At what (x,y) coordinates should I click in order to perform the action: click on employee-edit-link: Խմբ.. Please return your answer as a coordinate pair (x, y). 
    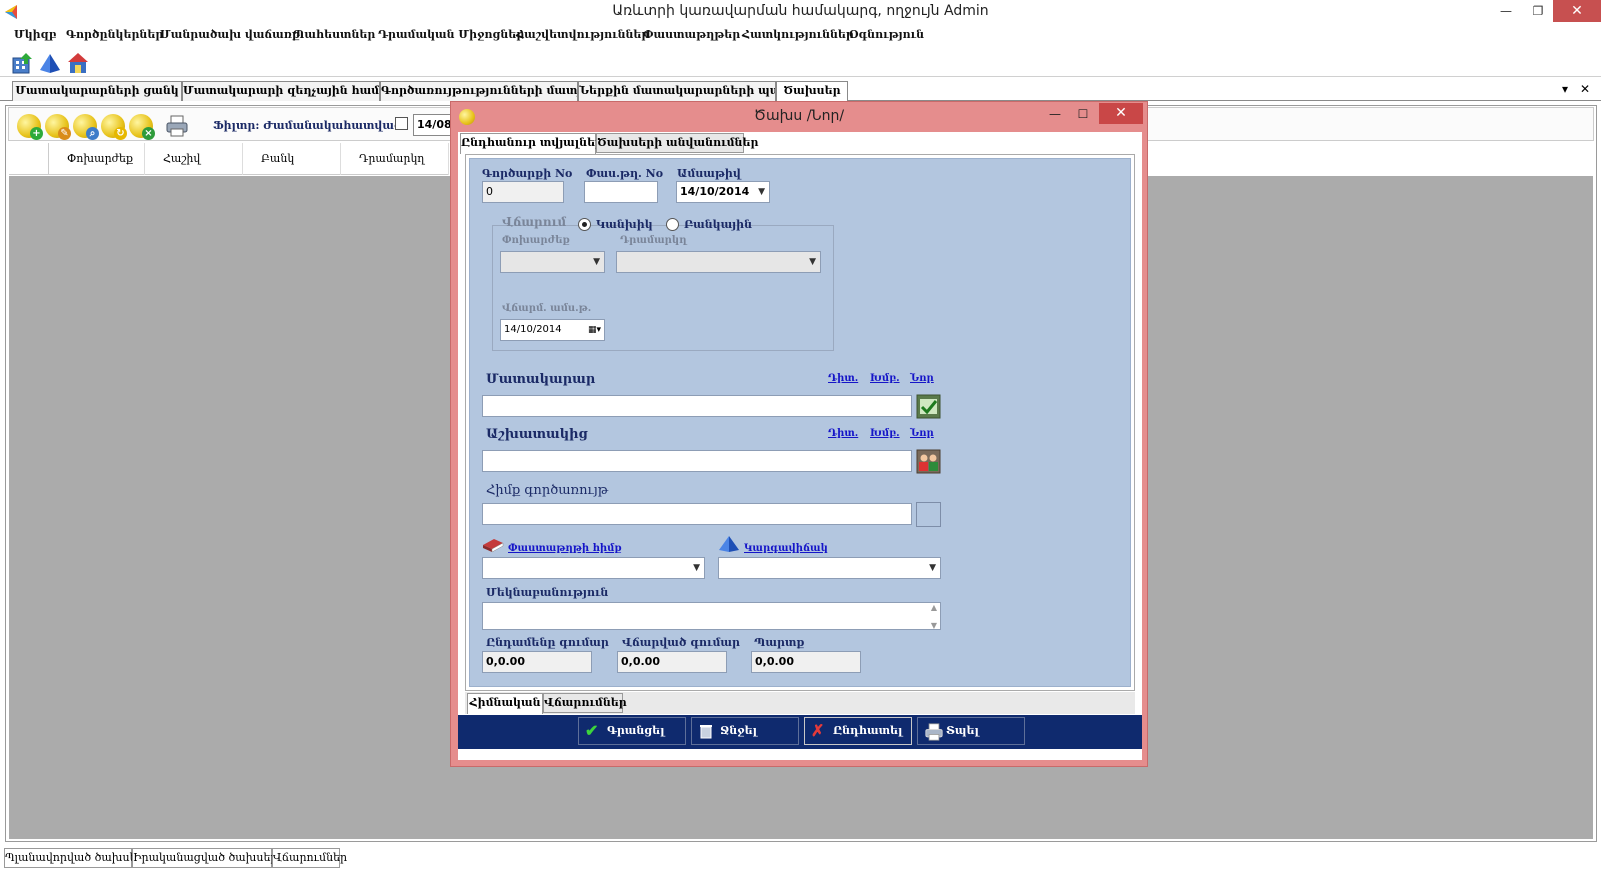
    Looking at the image, I should click on (885, 433).